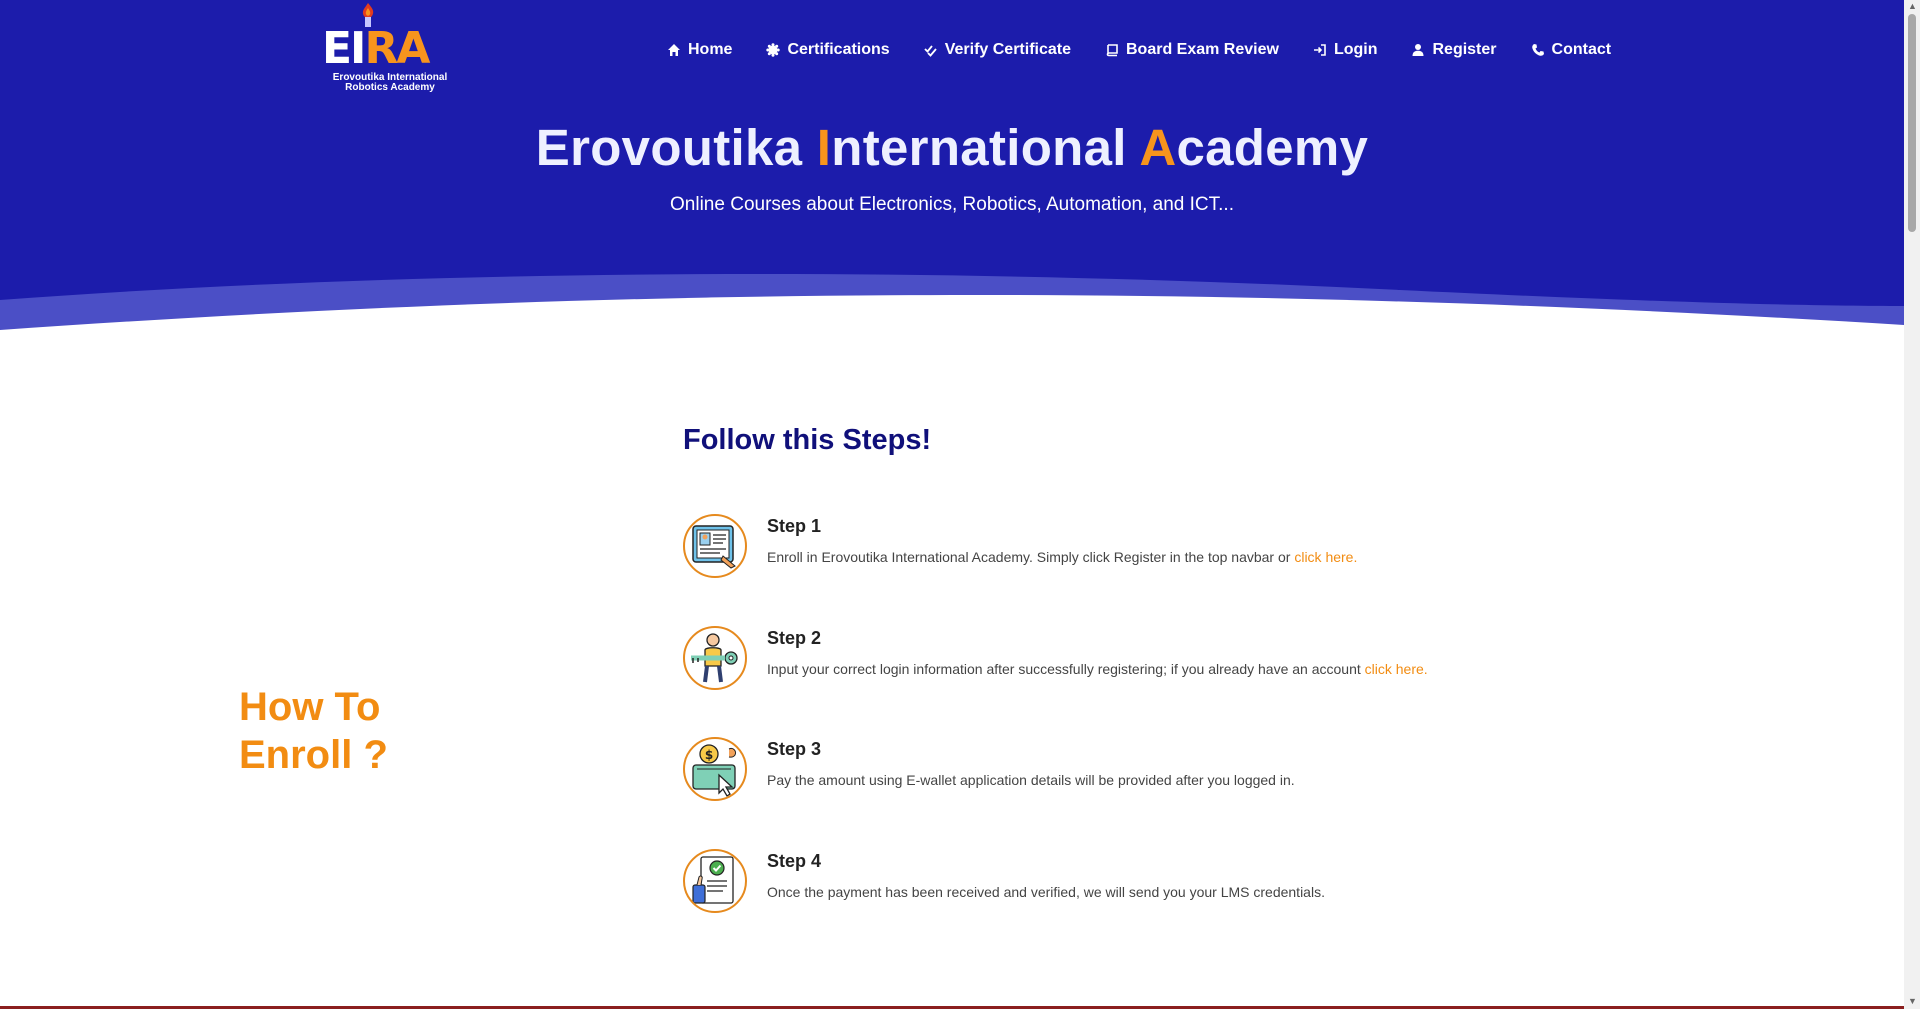 The image size is (1920, 1009). What do you see at coordinates (1912, 123) in the screenshot?
I see `scrollbar-thumb` at bounding box center [1912, 123].